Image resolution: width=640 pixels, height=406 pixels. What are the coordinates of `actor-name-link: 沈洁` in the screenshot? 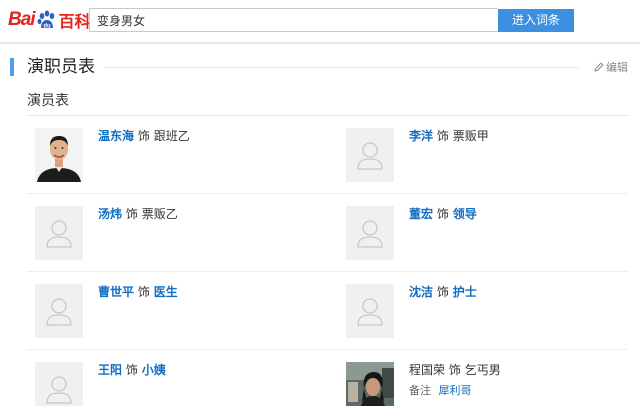 It's located at (421, 292).